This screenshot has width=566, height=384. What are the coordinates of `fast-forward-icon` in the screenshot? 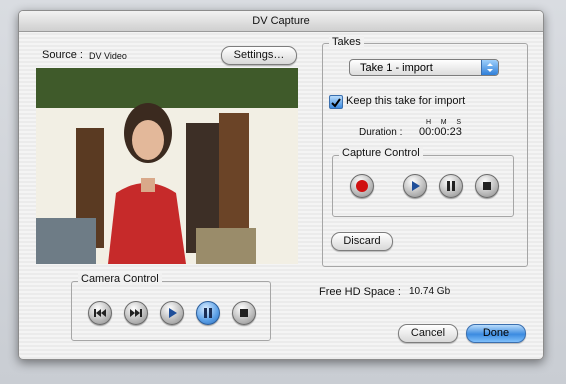 It's located at (136, 313).